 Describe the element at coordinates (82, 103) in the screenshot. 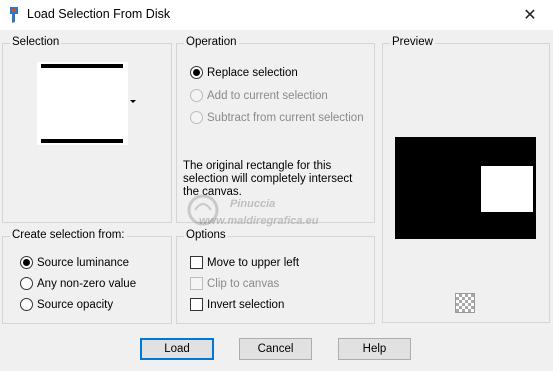

I see `selection-swatch` at that location.